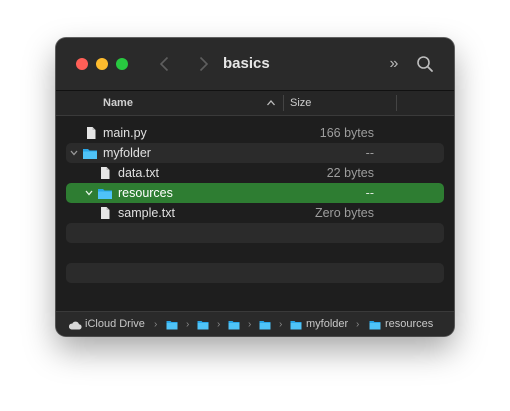 Image resolution: width=510 pixels, height=411 pixels. Describe the element at coordinates (344, 213) in the screenshot. I see `file-size: Zero bytes` at that location.